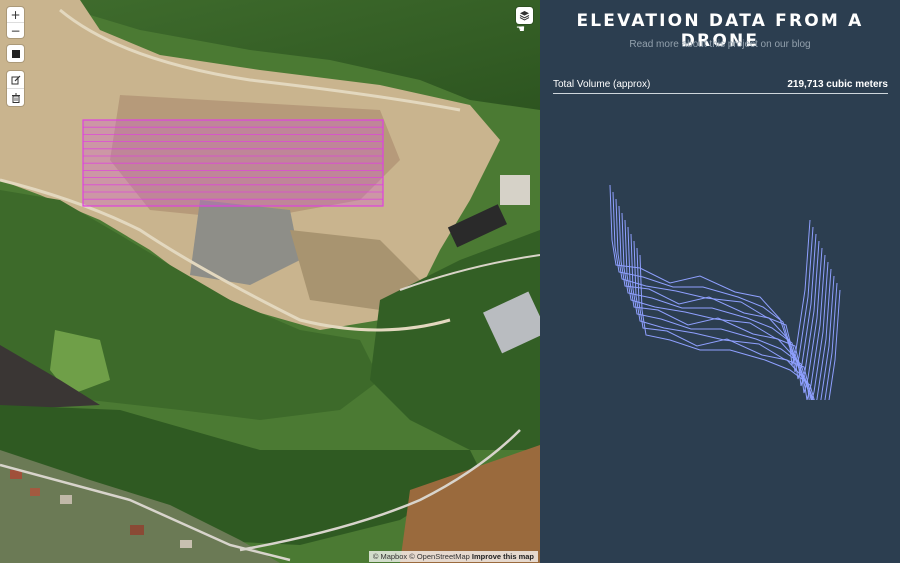 The width and height of the screenshot is (900, 563). What do you see at coordinates (439, 556) in the screenshot?
I see `osm-attribution-link: © OpenStreetMap` at bounding box center [439, 556].